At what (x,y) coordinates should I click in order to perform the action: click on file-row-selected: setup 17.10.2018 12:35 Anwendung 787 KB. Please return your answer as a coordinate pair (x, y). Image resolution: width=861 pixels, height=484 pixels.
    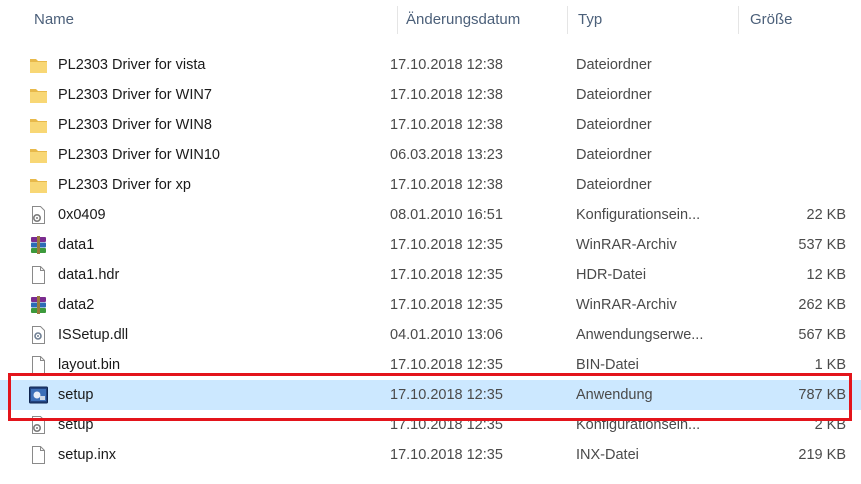
    Looking at the image, I should click on (430, 395).